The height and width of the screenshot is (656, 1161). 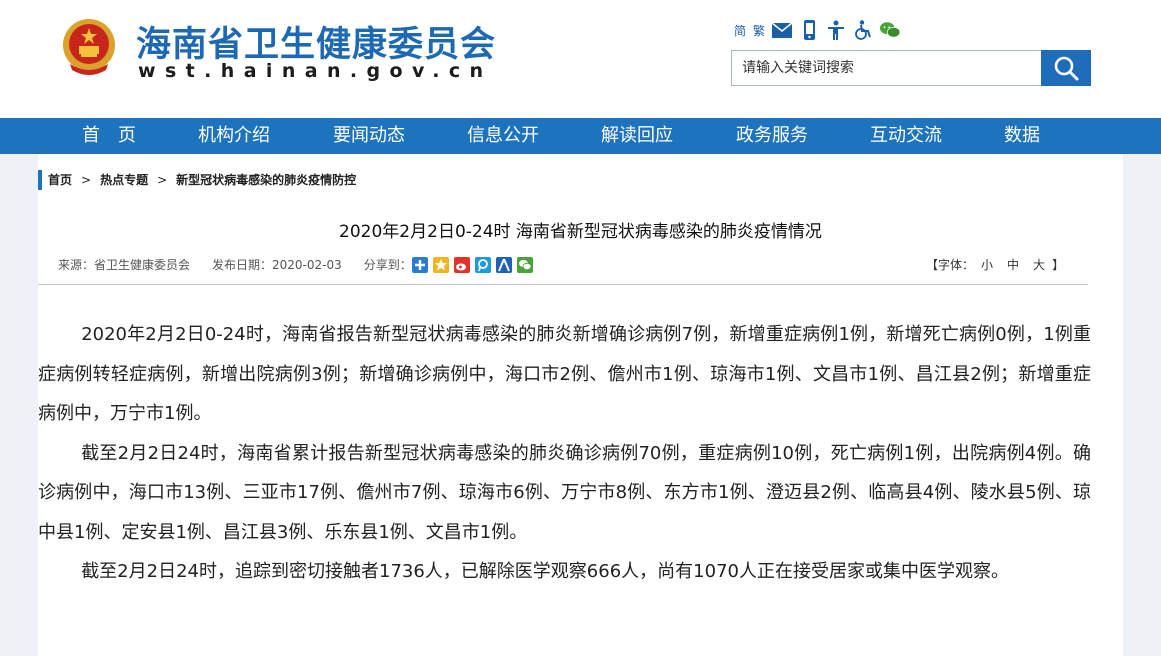 I want to click on simplified-chinese-link: 简, so click(x=740, y=30).